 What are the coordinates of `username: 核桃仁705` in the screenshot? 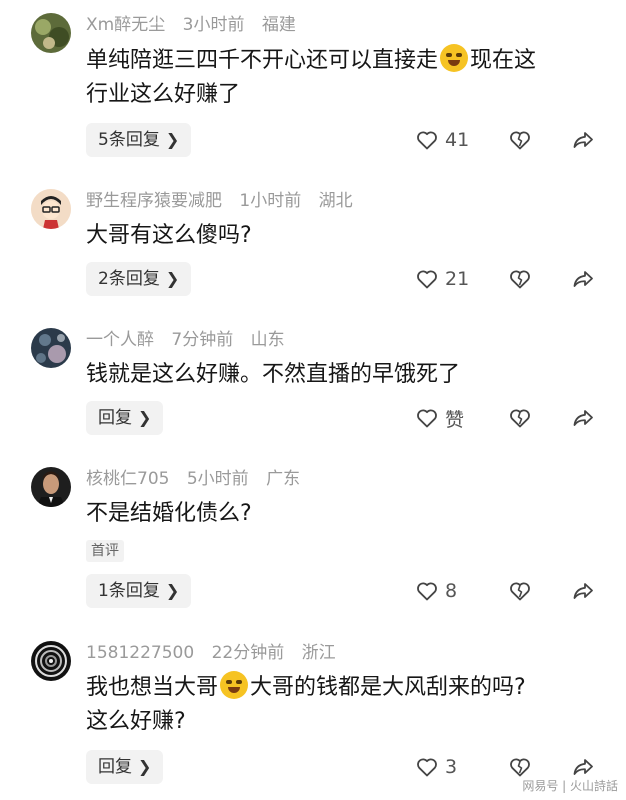 It's located at (127, 479).